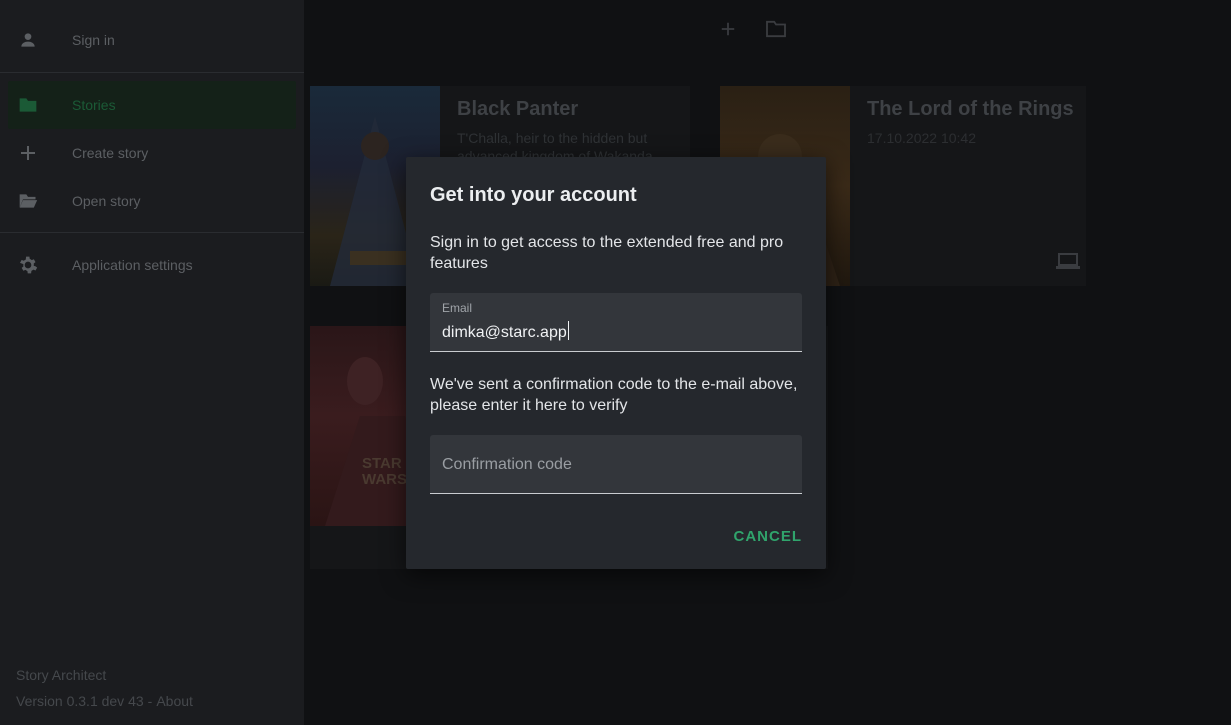  What do you see at coordinates (616, 464) in the screenshot?
I see `confirmation-code-field: Confirmation code` at bounding box center [616, 464].